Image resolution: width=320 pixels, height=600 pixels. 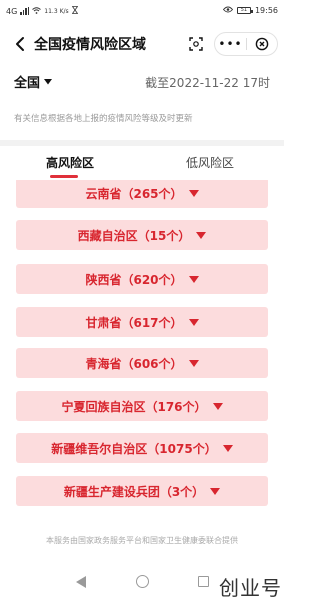 I want to click on top-nav-bar: 全国疫情风险区域 •••, so click(x=142, y=44).